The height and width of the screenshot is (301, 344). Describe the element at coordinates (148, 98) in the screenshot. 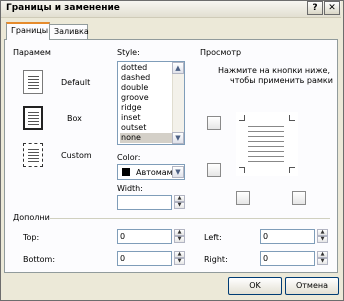

I see `style-option-groove: groove` at that location.